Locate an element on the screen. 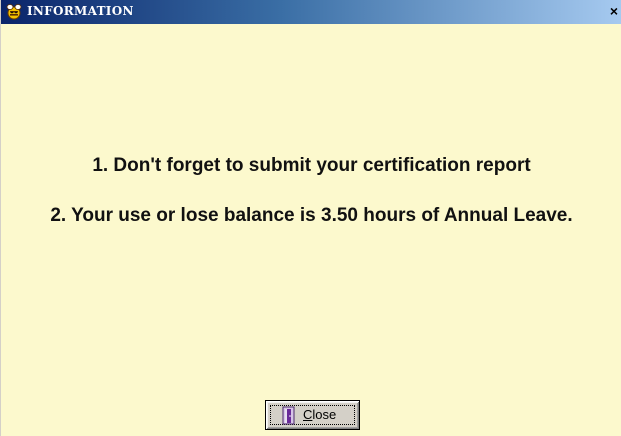  title-bar: INFORMATION × is located at coordinates (311, 12).